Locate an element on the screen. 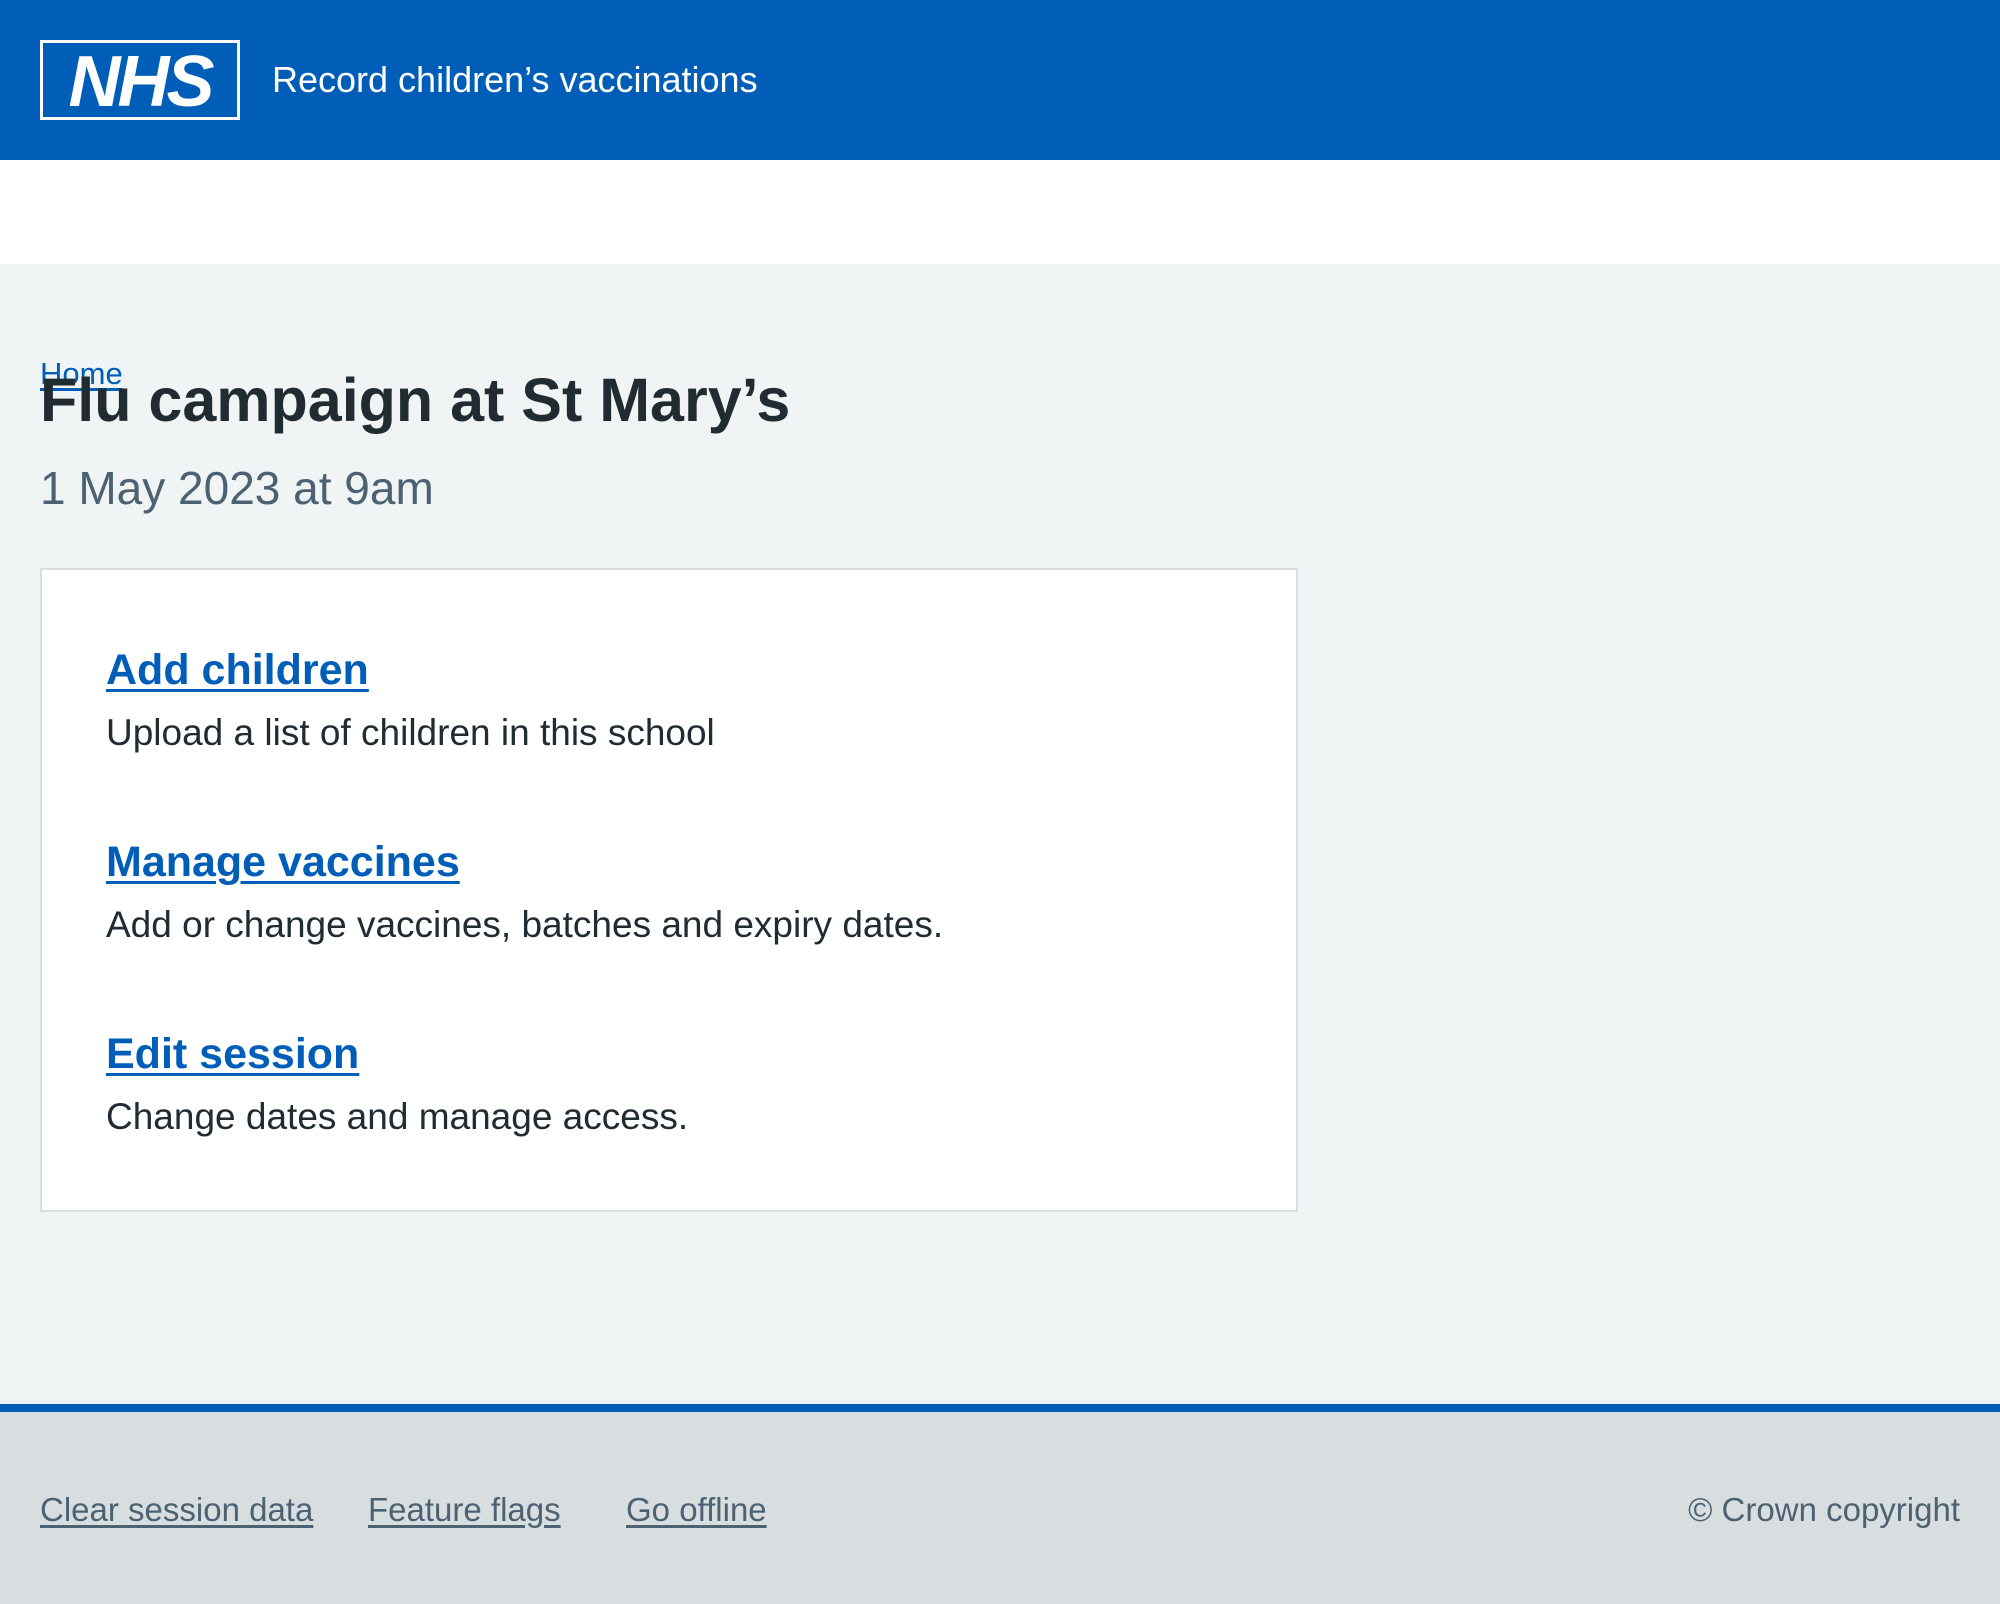  breadcrumb: Home is located at coordinates (1000, 275).